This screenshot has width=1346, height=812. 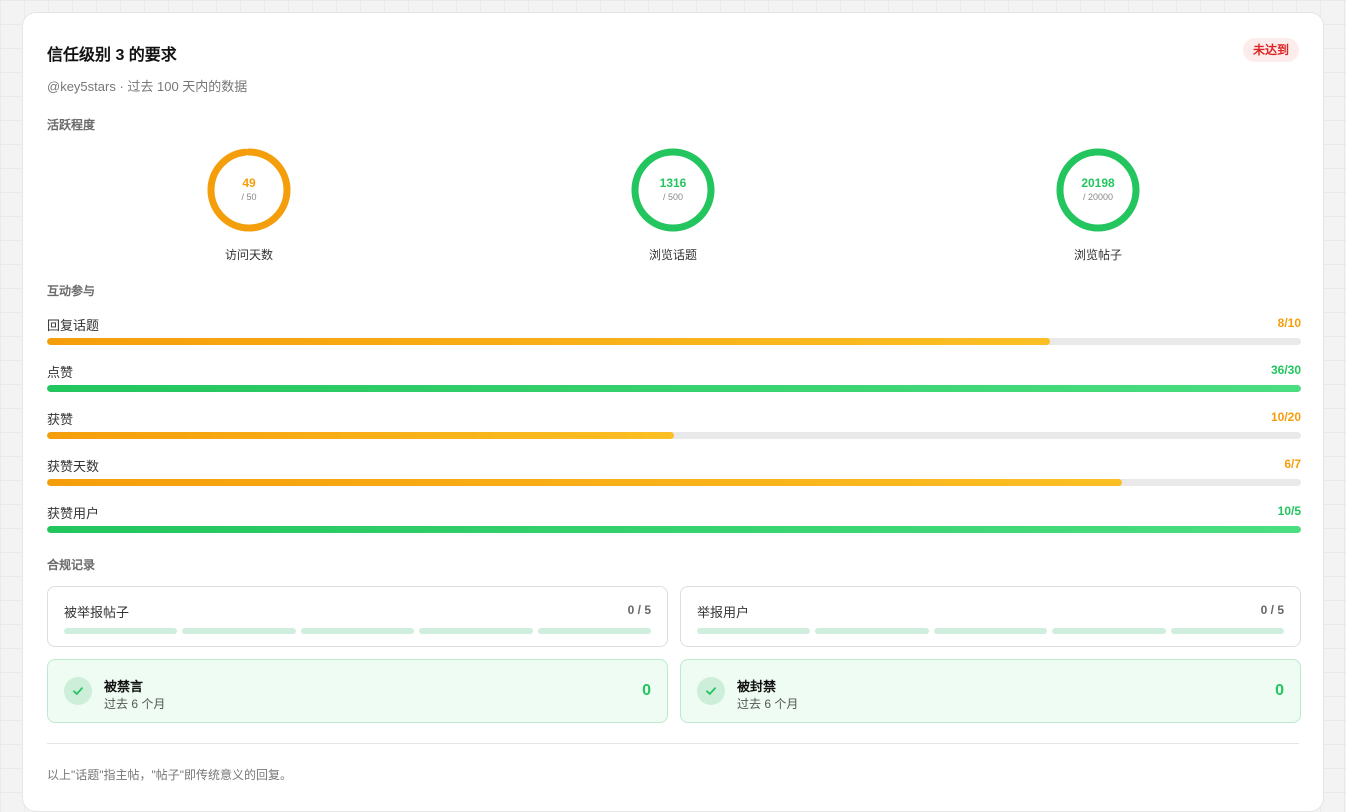 What do you see at coordinates (674, 518) in the screenshot?
I see `progress-row-liked-users: 获赞用户 10/5` at bounding box center [674, 518].